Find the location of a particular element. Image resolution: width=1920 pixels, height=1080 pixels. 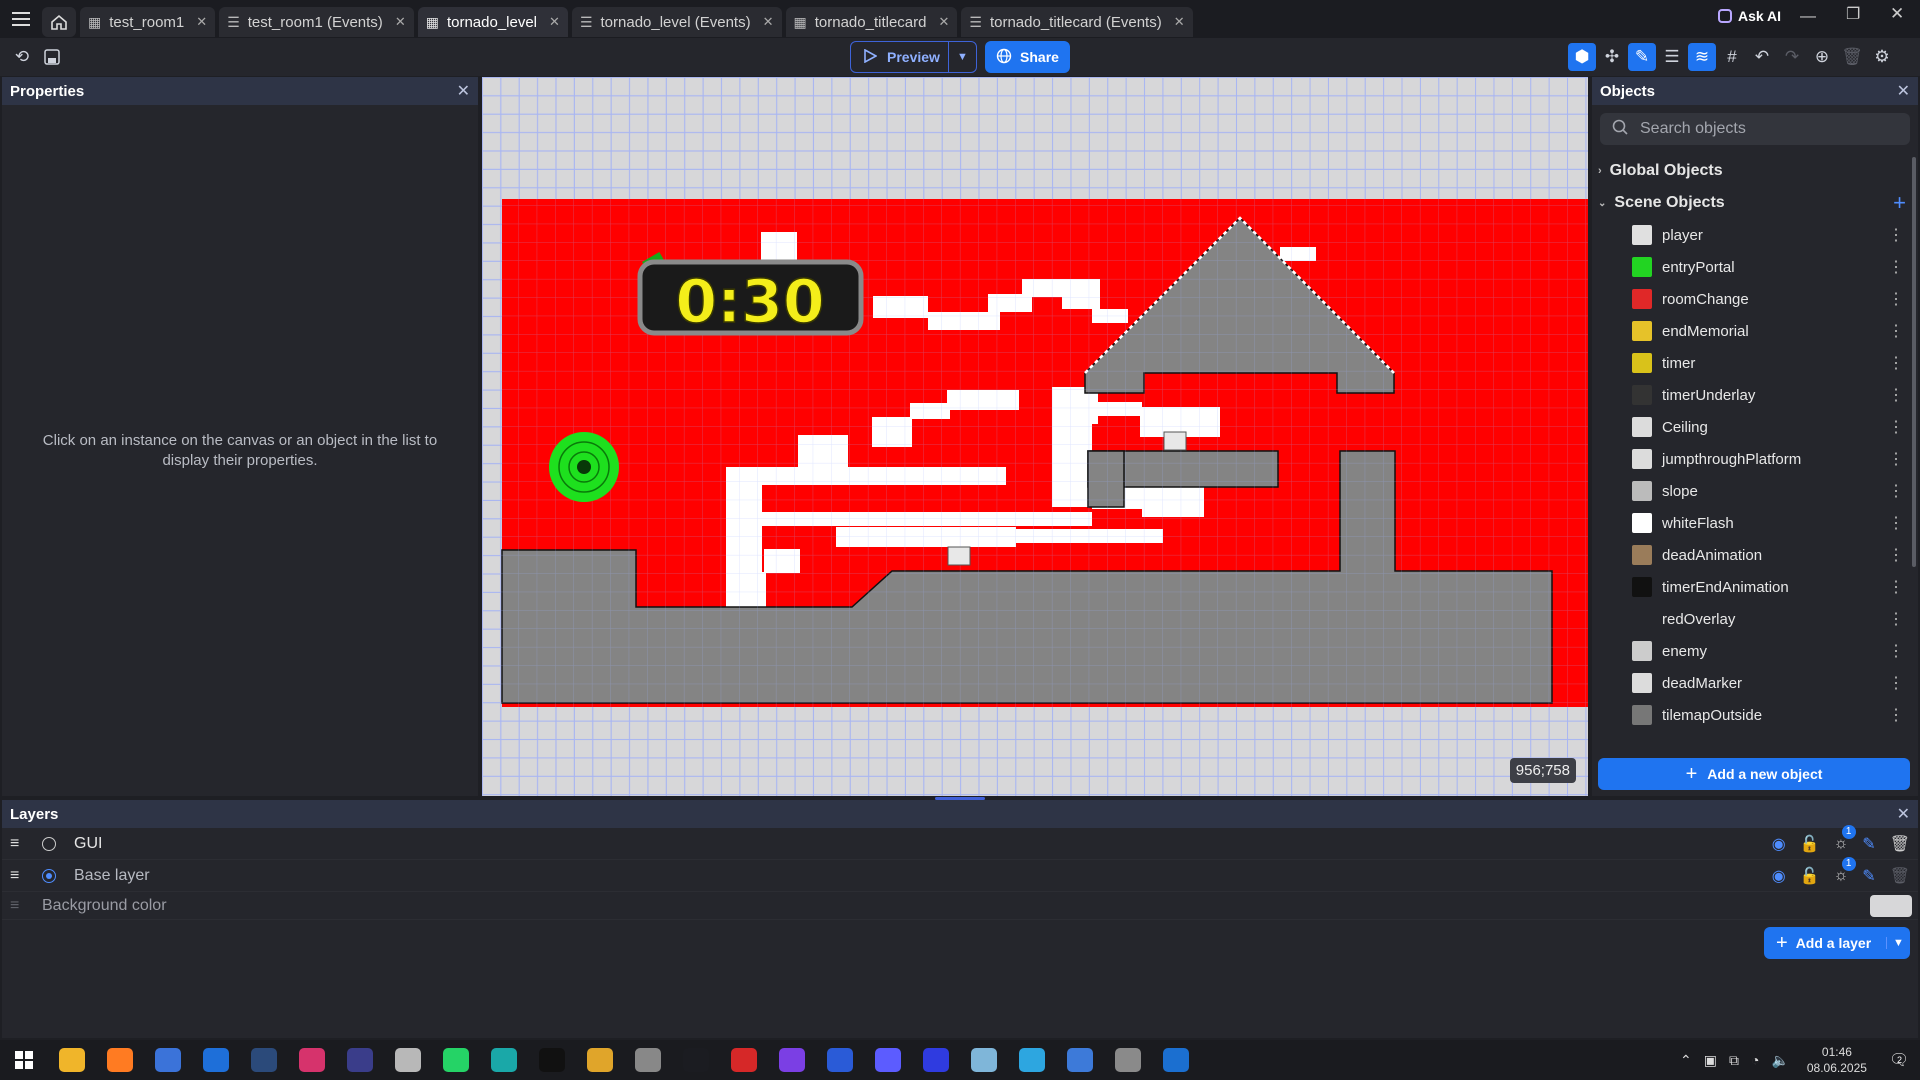

drag-handle-icon: ≡ is located at coordinates (17, 876).